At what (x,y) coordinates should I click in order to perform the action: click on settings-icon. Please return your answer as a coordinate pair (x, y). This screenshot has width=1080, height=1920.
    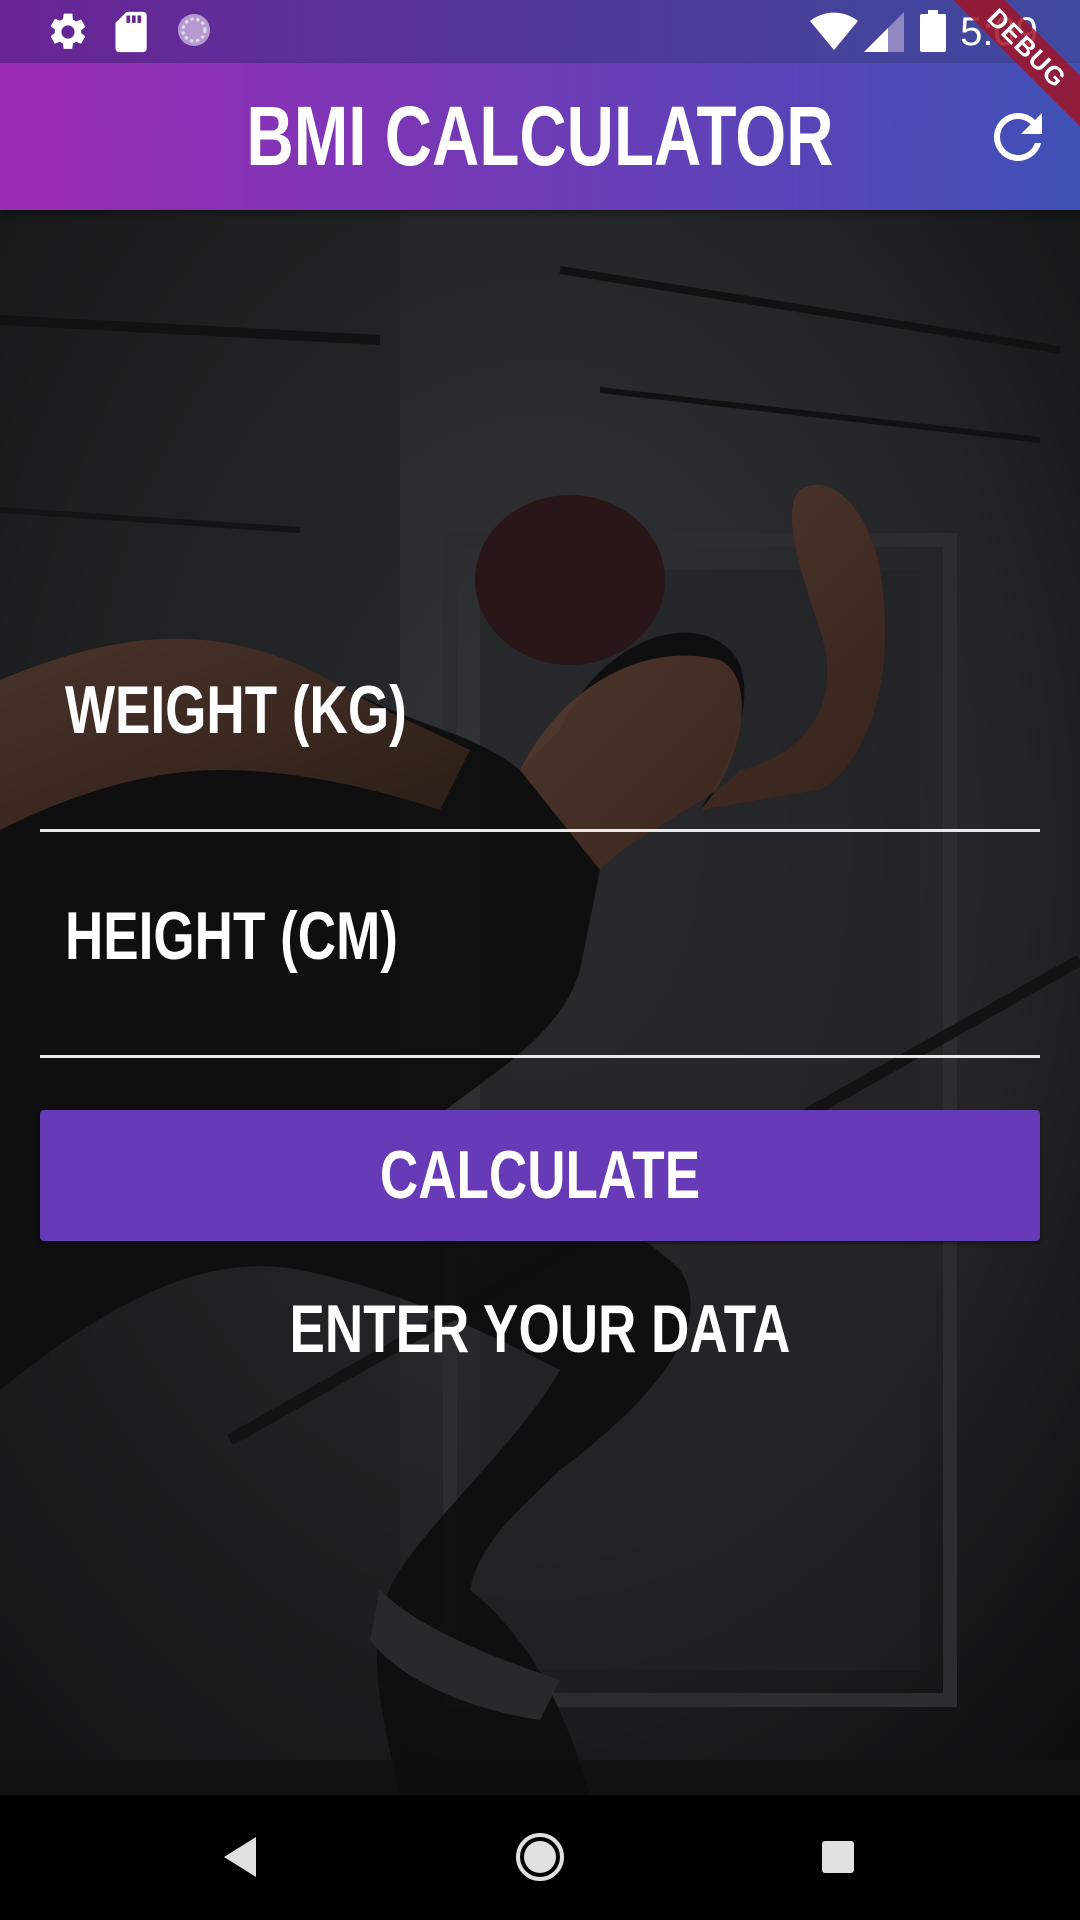
    Looking at the image, I should click on (68, 34).